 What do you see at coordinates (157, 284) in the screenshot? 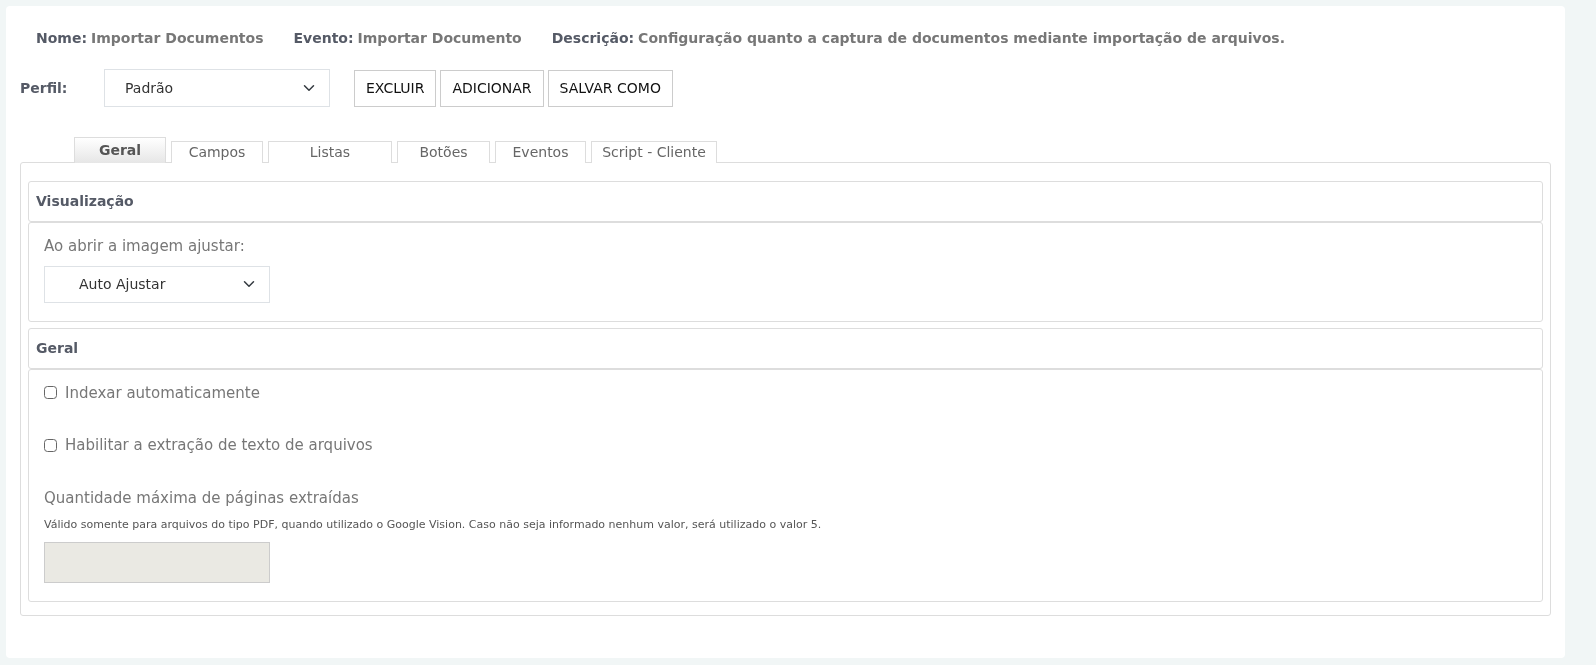
I see `fit-select: Auto Ajustar` at bounding box center [157, 284].